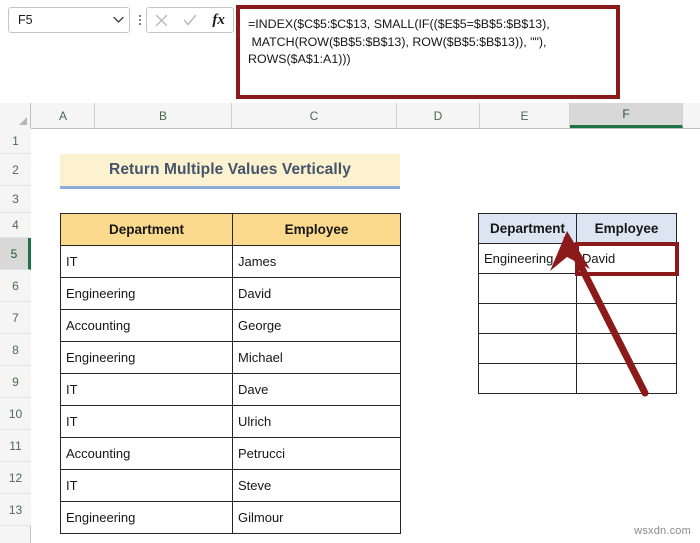  I want to click on column-header-e: E, so click(525, 115).